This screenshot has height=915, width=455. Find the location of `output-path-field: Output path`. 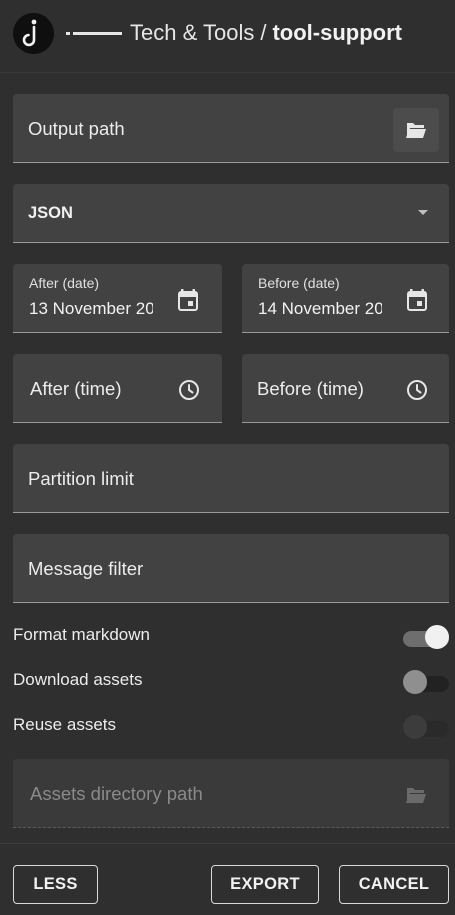

output-path-field: Output path is located at coordinates (231, 128).